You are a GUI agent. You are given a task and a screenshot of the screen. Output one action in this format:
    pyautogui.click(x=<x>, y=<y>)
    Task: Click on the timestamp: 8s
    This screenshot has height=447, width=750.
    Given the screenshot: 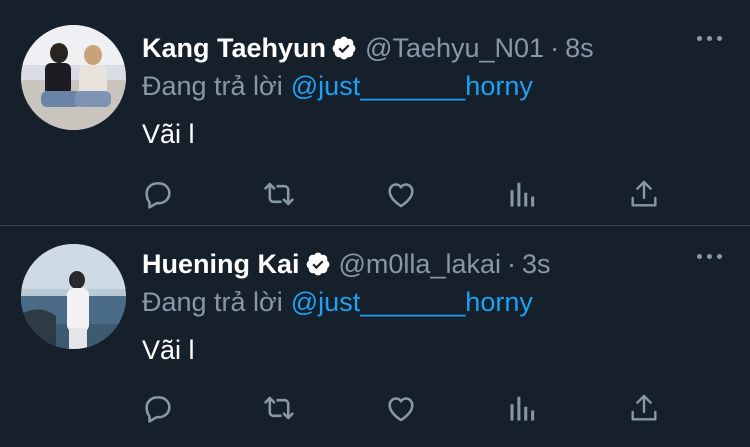 What is the action you would take?
    pyautogui.click(x=579, y=48)
    